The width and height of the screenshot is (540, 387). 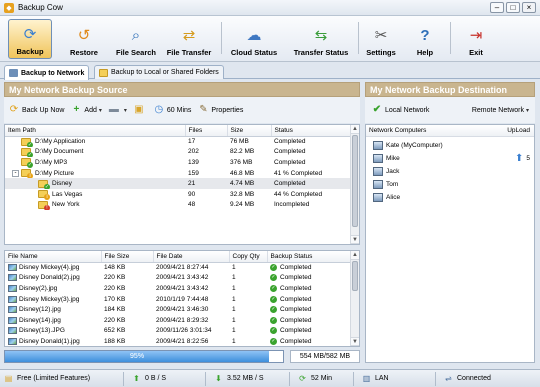 What do you see at coordinates (242, 152) in the screenshot?
I see `item-size: 82.2 MB` at bounding box center [242, 152].